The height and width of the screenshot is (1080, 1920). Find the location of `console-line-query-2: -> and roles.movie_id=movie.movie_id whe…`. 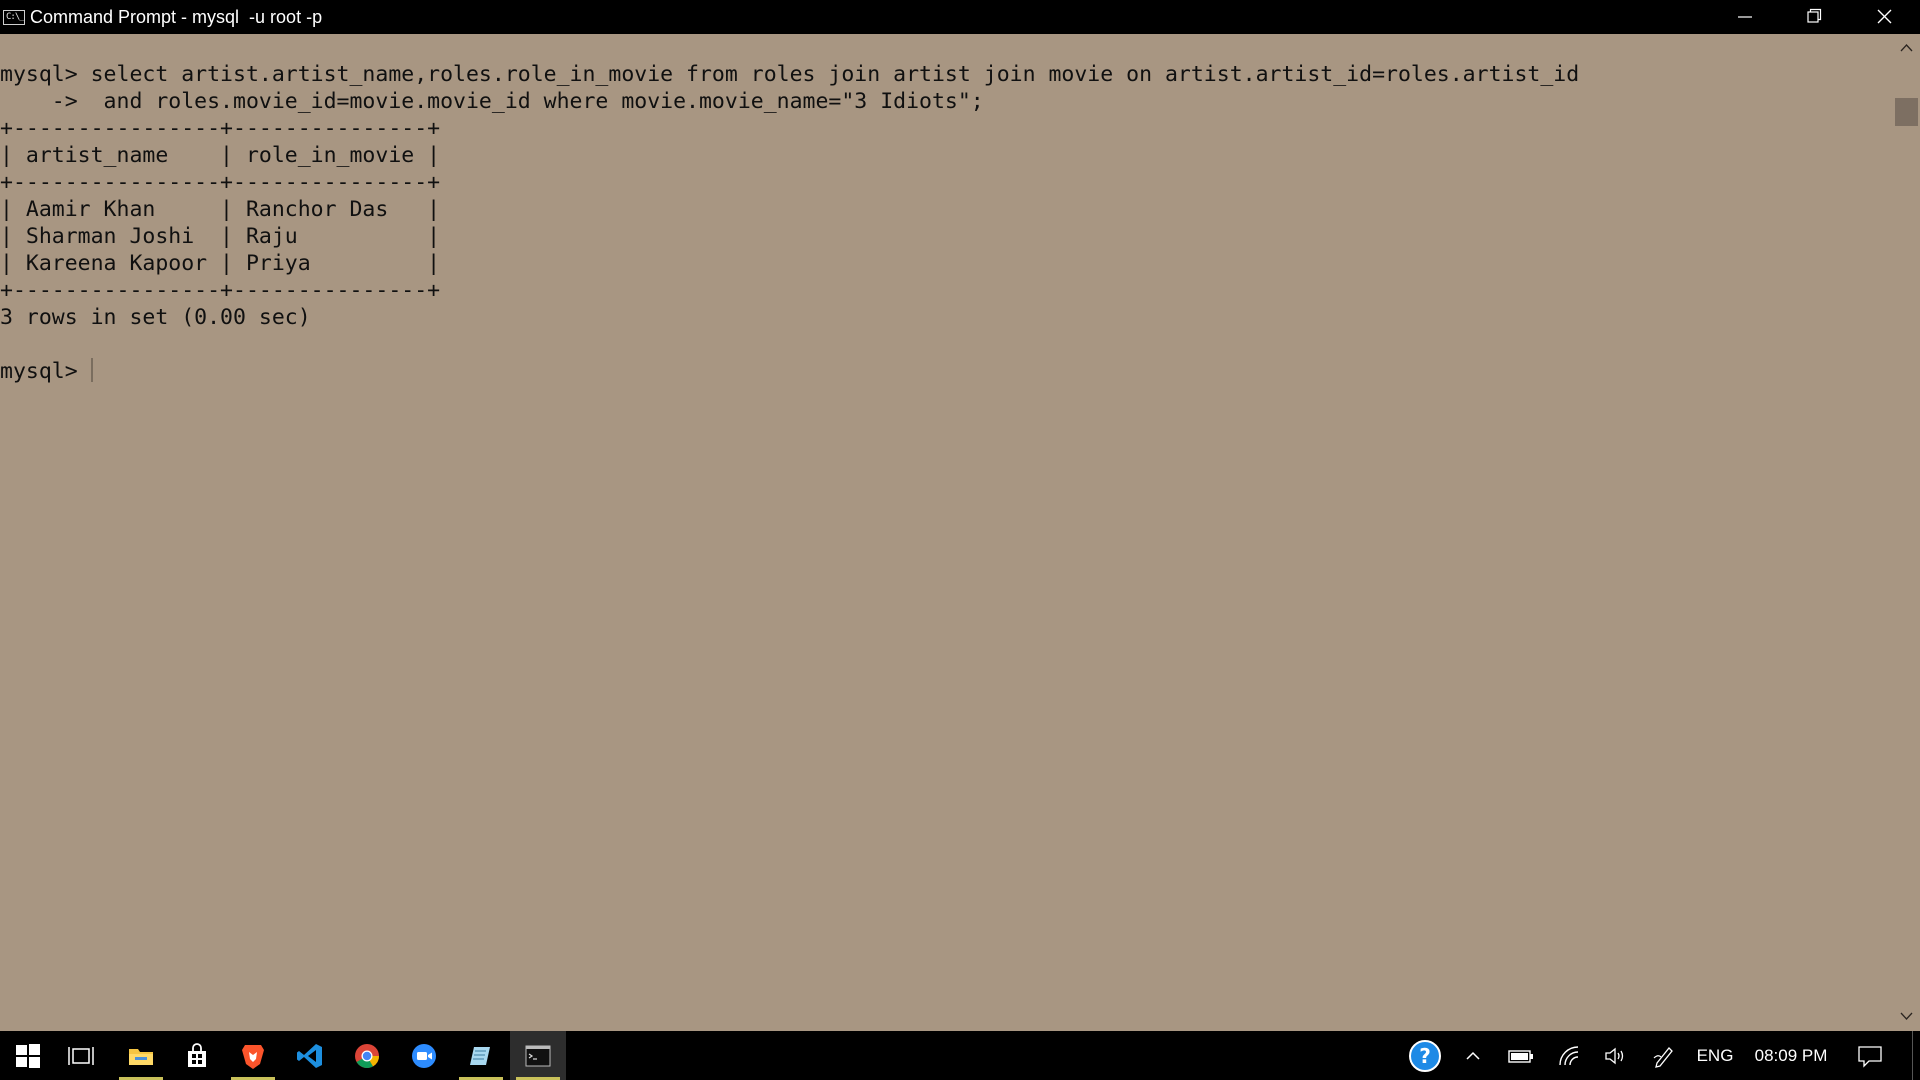

console-line-query-2: -> and roles.movie_id=movie.movie_id whe… is located at coordinates (492, 101).